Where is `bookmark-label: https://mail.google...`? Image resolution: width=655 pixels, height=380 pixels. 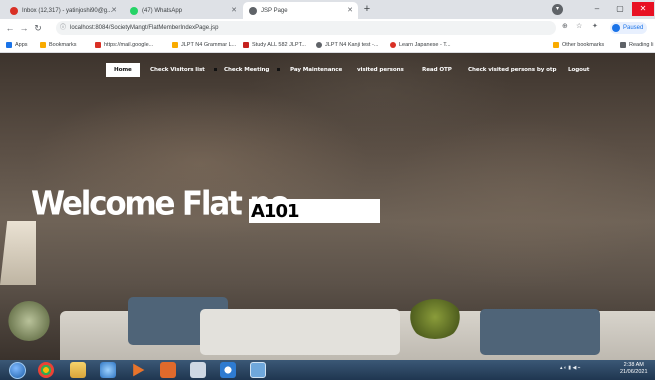 bookmark-label: https://mail.google... is located at coordinates (129, 45).